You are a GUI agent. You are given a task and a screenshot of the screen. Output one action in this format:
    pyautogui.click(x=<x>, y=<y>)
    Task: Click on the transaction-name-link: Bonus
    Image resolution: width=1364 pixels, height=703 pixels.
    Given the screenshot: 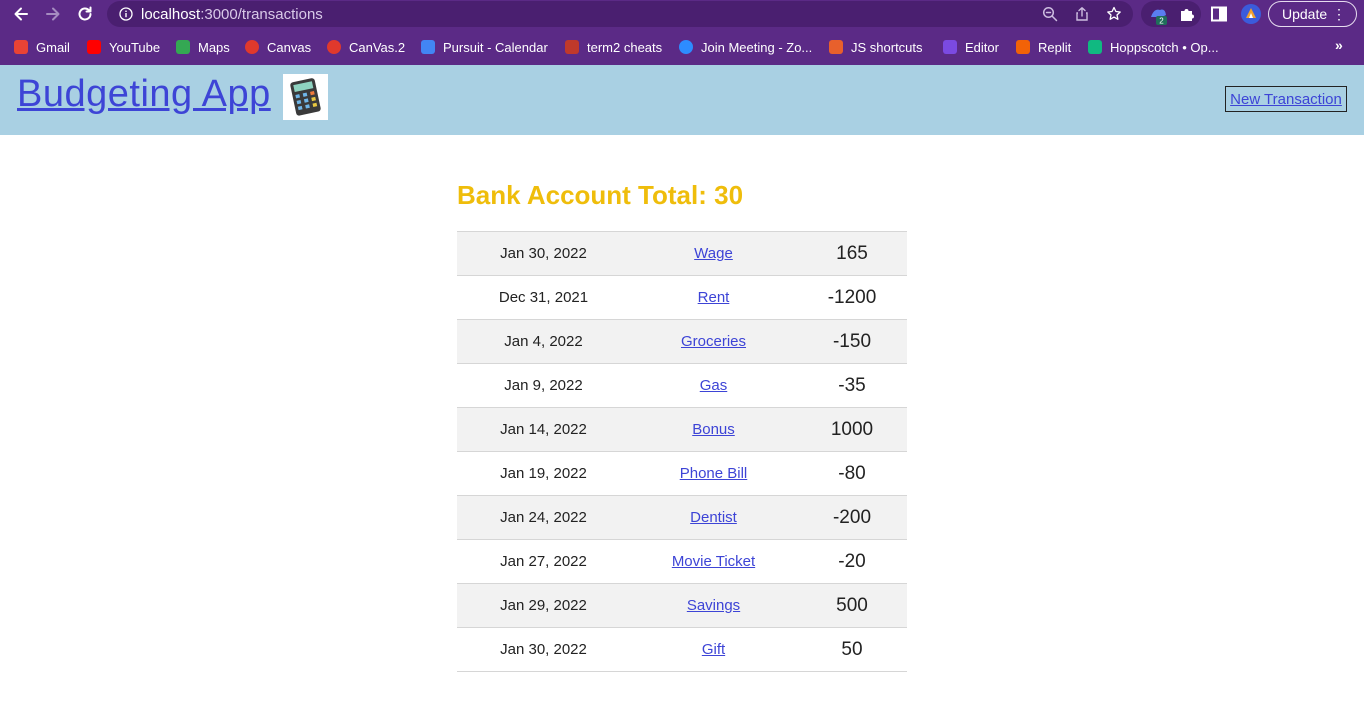 What is the action you would take?
    pyautogui.click(x=713, y=429)
    